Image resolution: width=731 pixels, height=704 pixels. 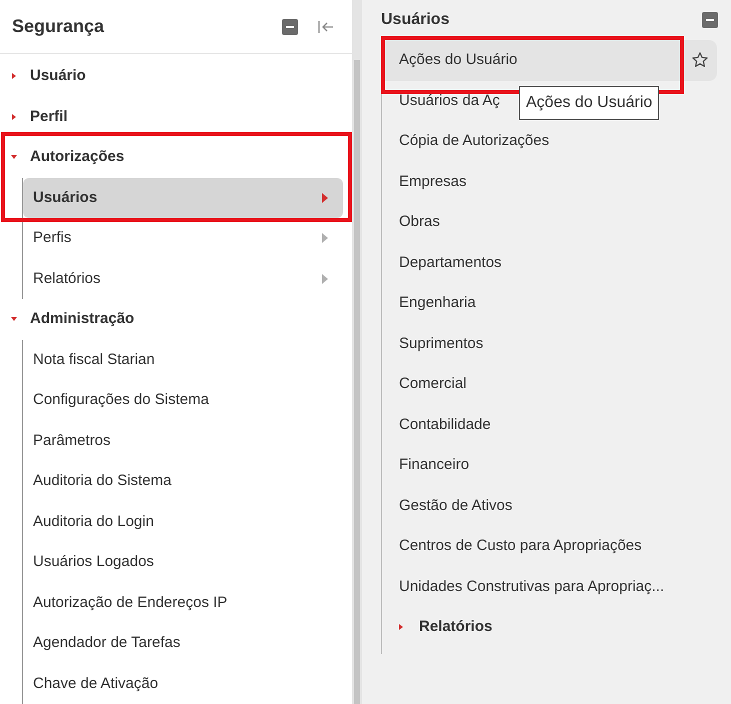 What do you see at coordinates (183, 360) in the screenshot?
I see `tree-item: Nota fiscal Starian` at bounding box center [183, 360].